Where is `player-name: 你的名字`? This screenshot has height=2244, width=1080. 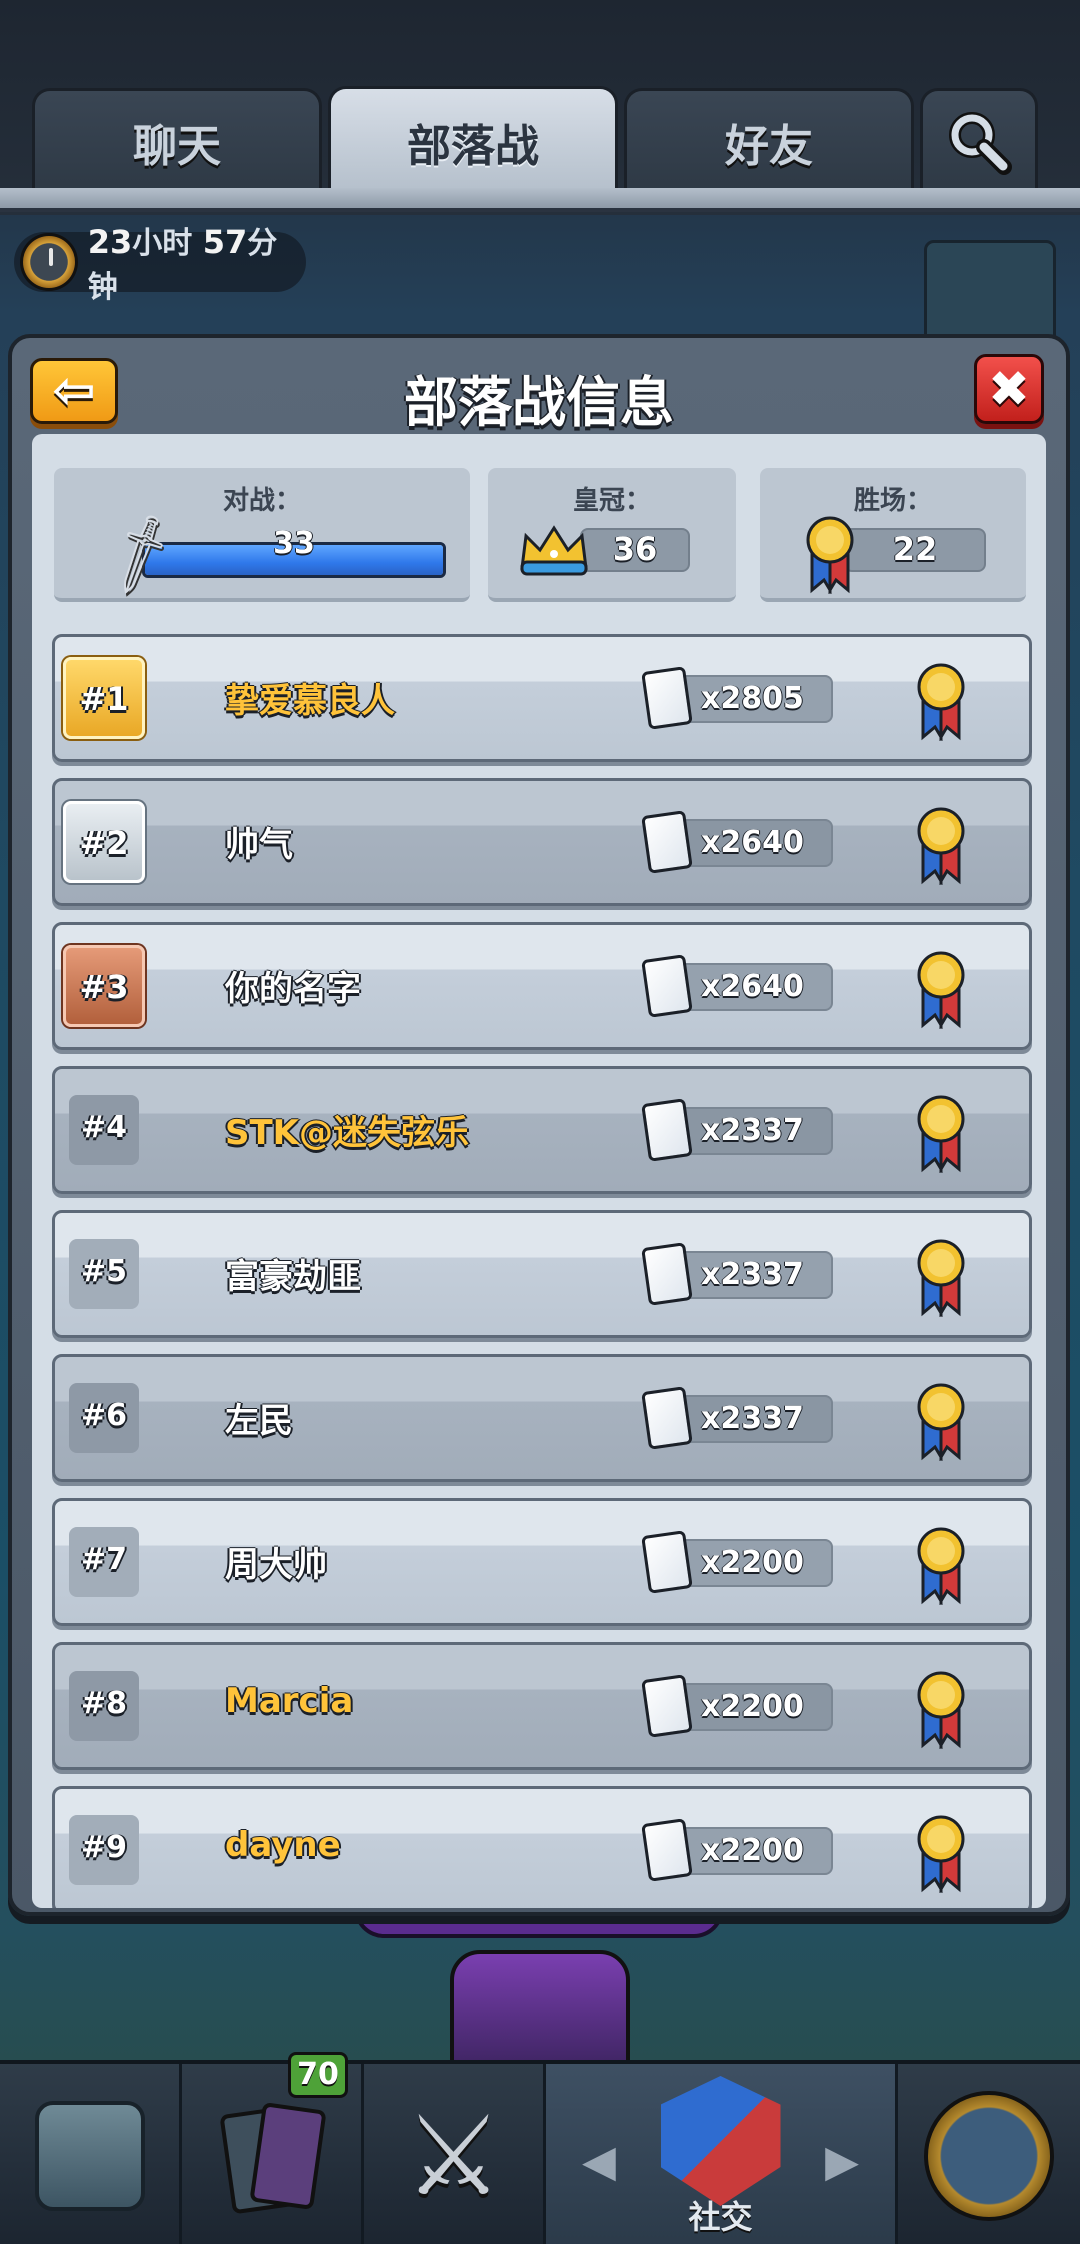
player-name: 你的名字 is located at coordinates (293, 989).